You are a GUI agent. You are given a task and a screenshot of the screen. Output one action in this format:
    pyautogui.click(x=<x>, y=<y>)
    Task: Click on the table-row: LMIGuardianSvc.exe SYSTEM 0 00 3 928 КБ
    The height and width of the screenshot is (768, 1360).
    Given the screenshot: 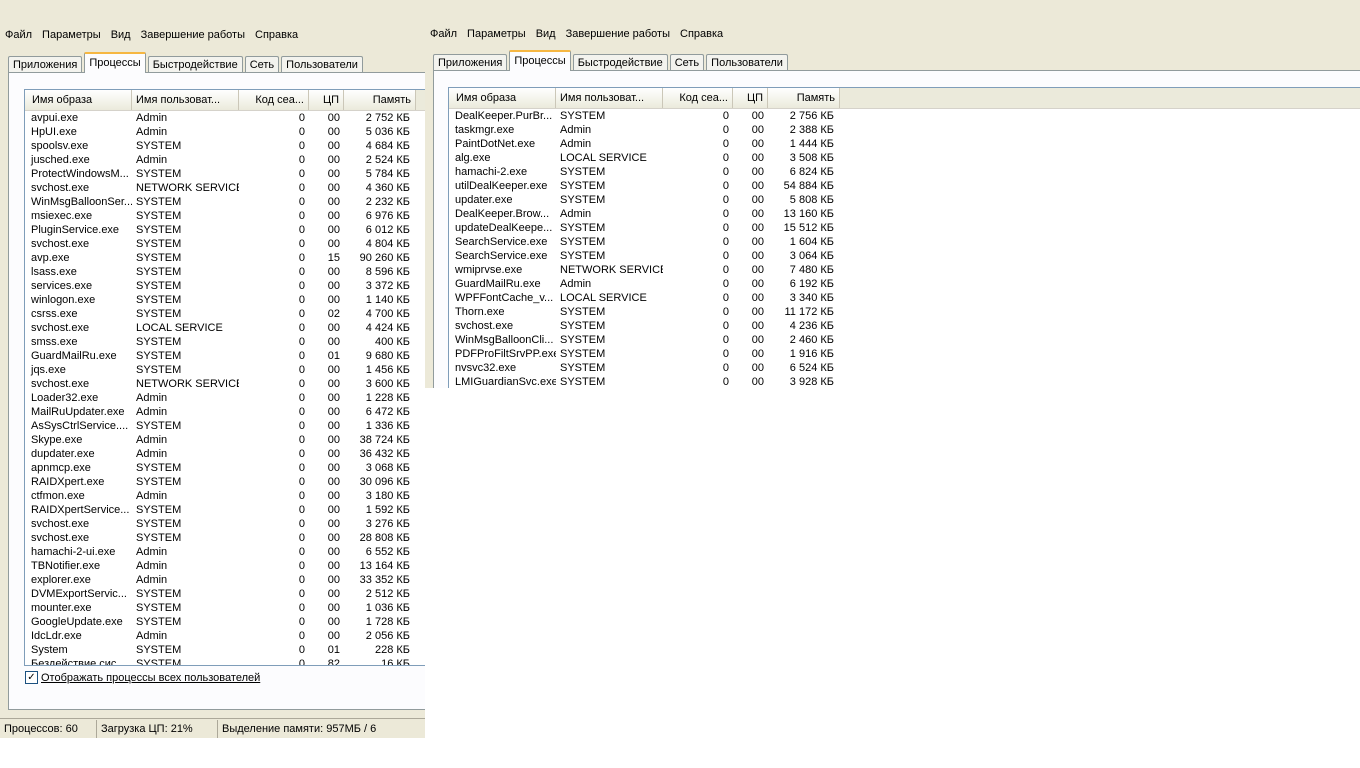 What is the action you would take?
    pyautogui.click(x=904, y=381)
    